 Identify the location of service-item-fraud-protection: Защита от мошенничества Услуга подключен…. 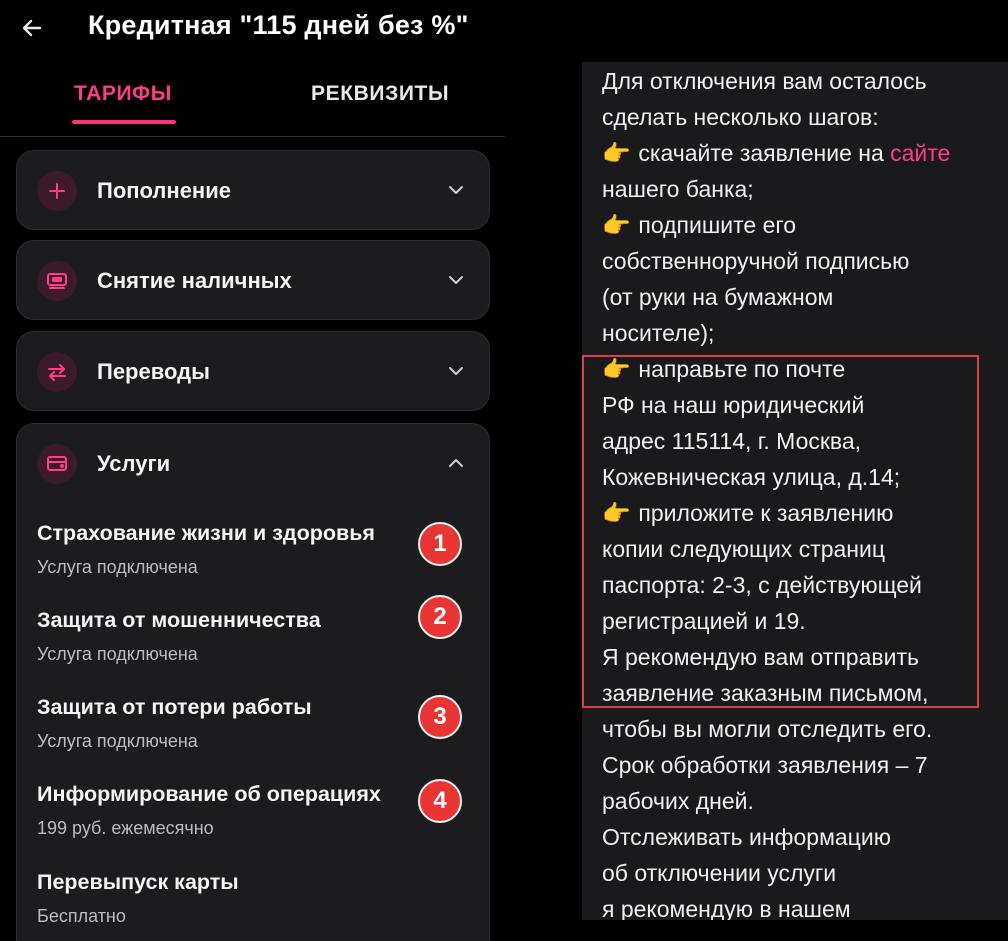
(257, 643).